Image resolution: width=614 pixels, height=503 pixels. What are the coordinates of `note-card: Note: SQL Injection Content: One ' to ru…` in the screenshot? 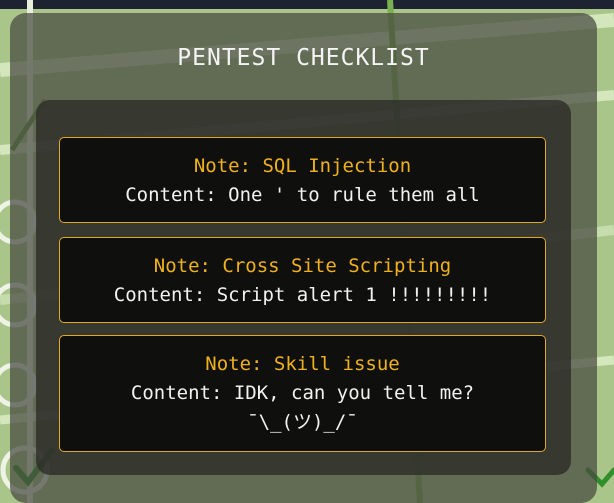 It's located at (302, 180).